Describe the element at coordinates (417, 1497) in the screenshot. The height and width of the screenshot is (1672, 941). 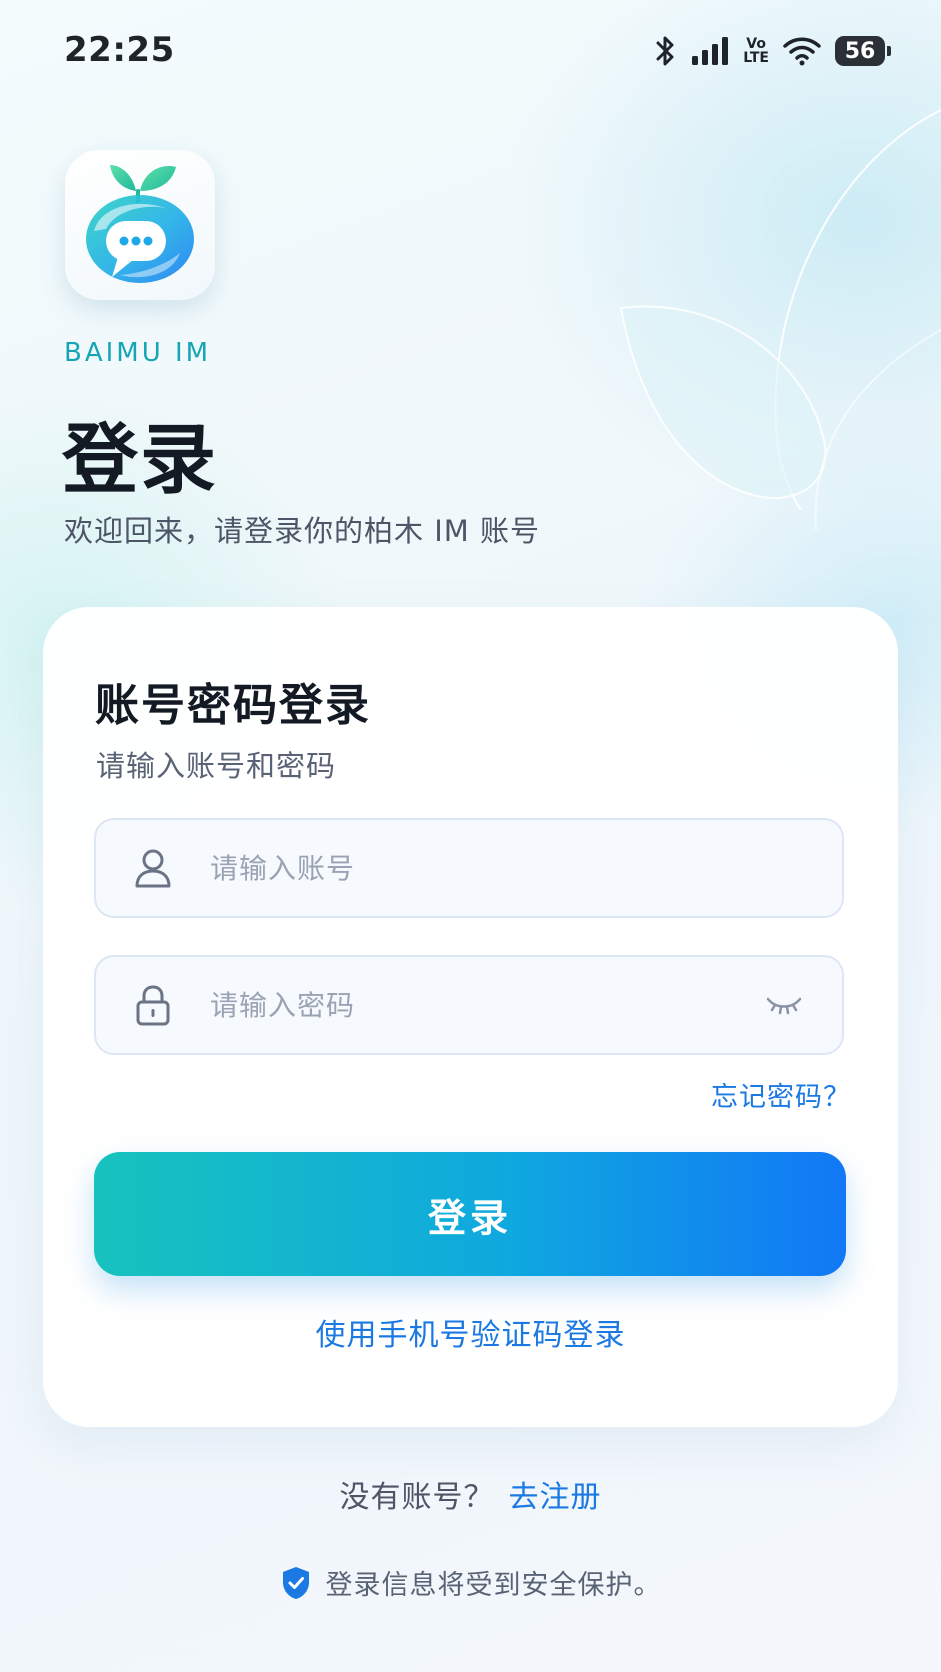
I see `no-account-text: 没有账号？` at that location.